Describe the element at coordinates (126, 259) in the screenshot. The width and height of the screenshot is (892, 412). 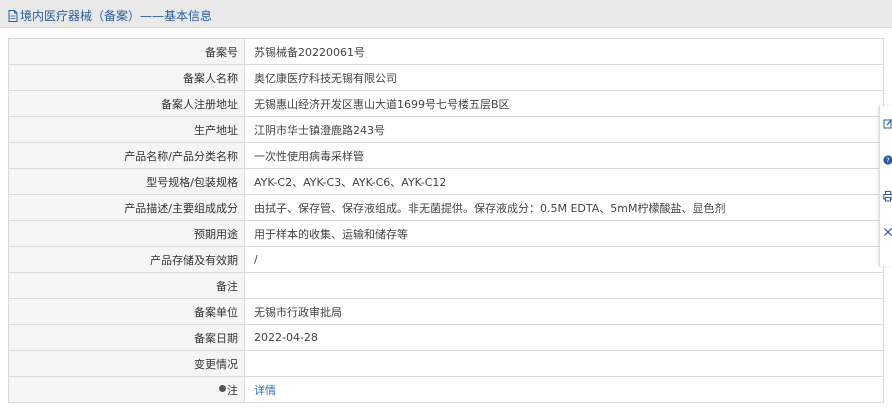
I see `row-label: 产品存储及有效期` at that location.